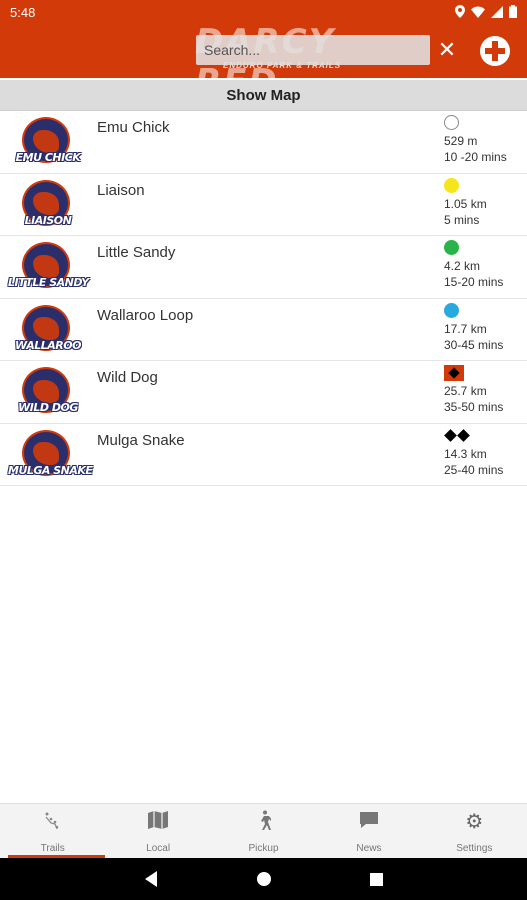 This screenshot has height=900, width=527. Describe the element at coordinates (50, 455) in the screenshot. I see `trail-logo: MULGA SNAKE` at that location.